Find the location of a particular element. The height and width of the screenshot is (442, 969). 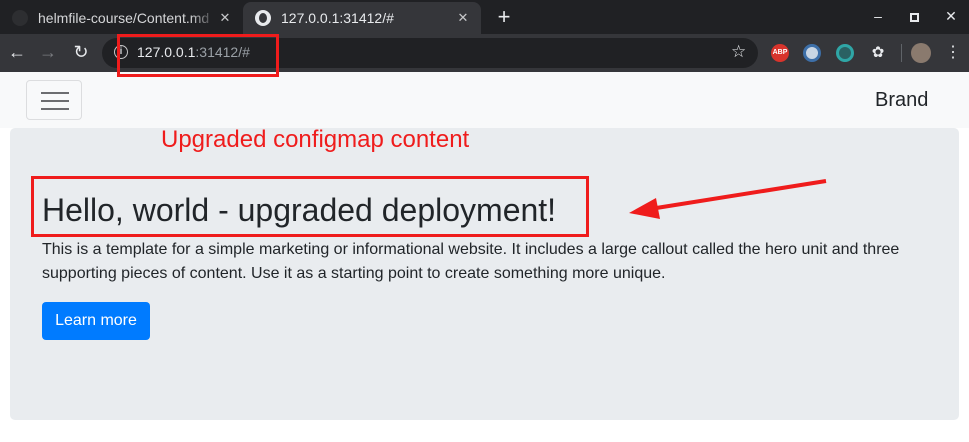

tab-helmfile-course: helmfile-course/Content.md ✕ is located at coordinates (121, 18).